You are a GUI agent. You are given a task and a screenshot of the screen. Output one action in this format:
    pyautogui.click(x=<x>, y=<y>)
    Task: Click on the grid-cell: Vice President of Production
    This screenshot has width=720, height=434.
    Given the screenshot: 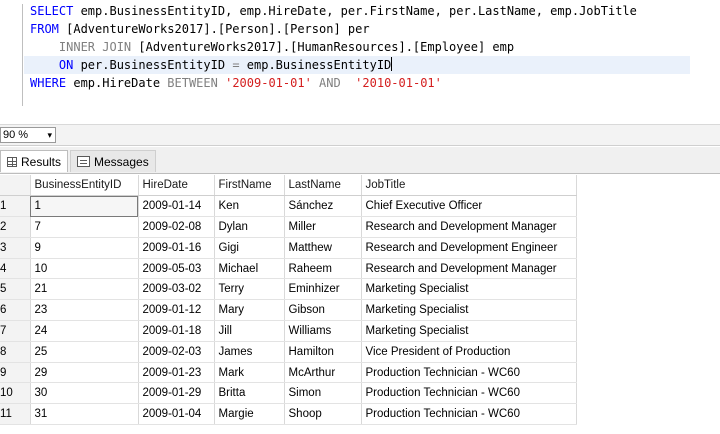 What is the action you would take?
    pyautogui.click(x=469, y=352)
    